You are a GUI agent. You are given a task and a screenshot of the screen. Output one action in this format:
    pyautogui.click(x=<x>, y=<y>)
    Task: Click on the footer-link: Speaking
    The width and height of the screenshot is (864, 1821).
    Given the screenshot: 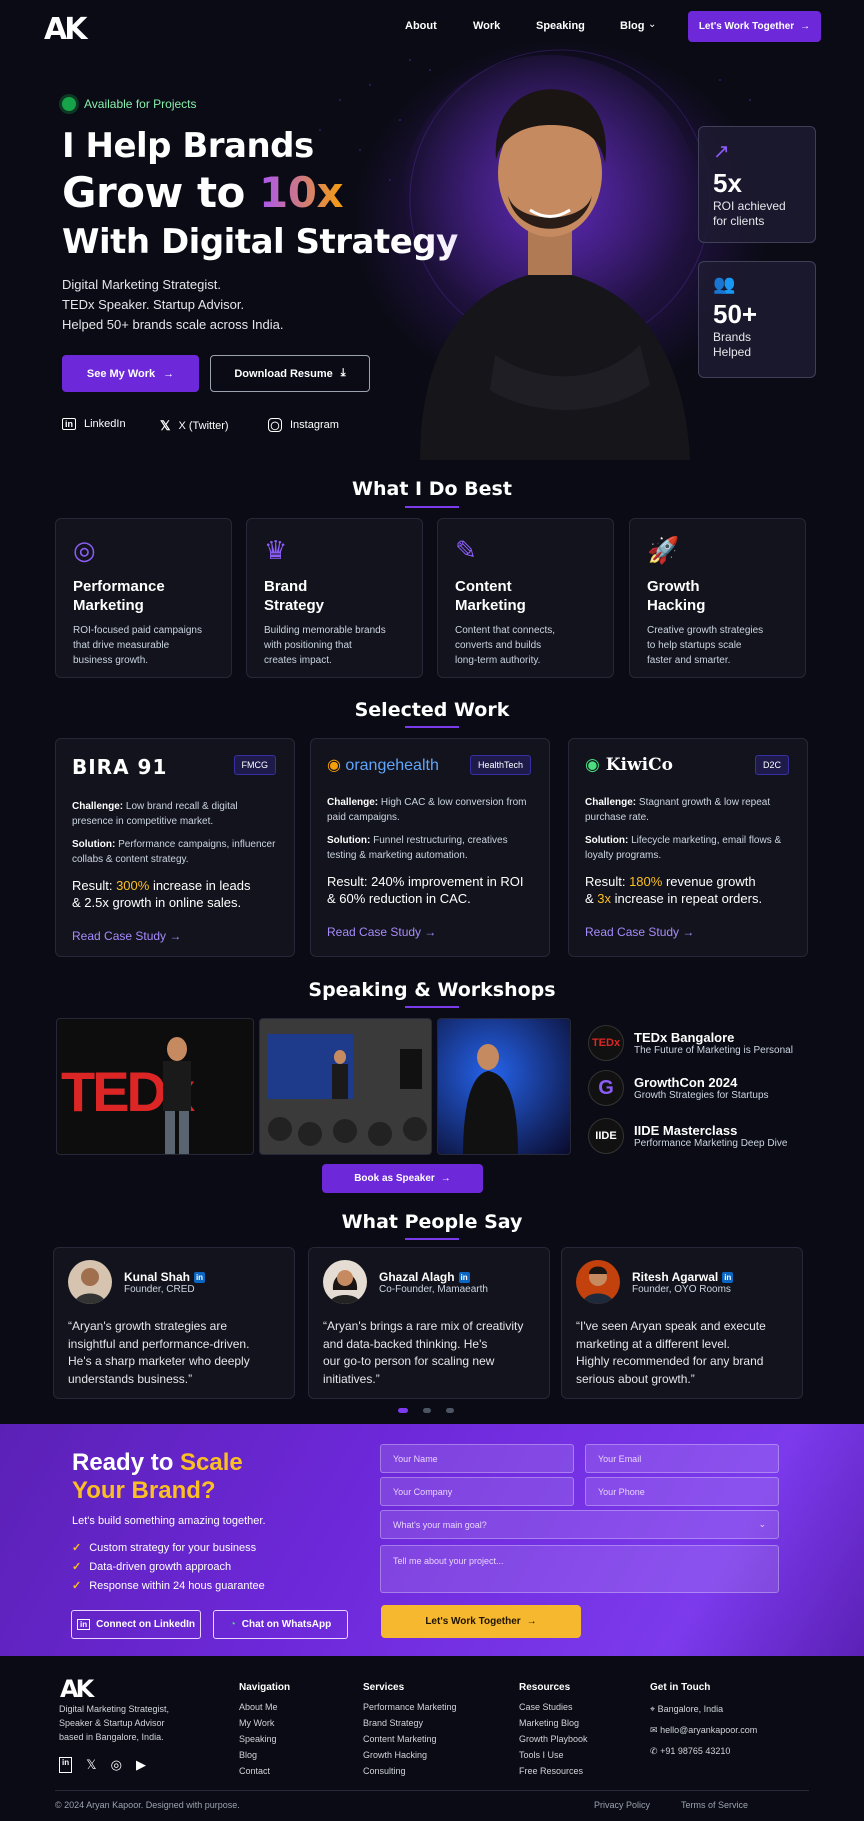 What is the action you would take?
    pyautogui.click(x=264, y=1739)
    